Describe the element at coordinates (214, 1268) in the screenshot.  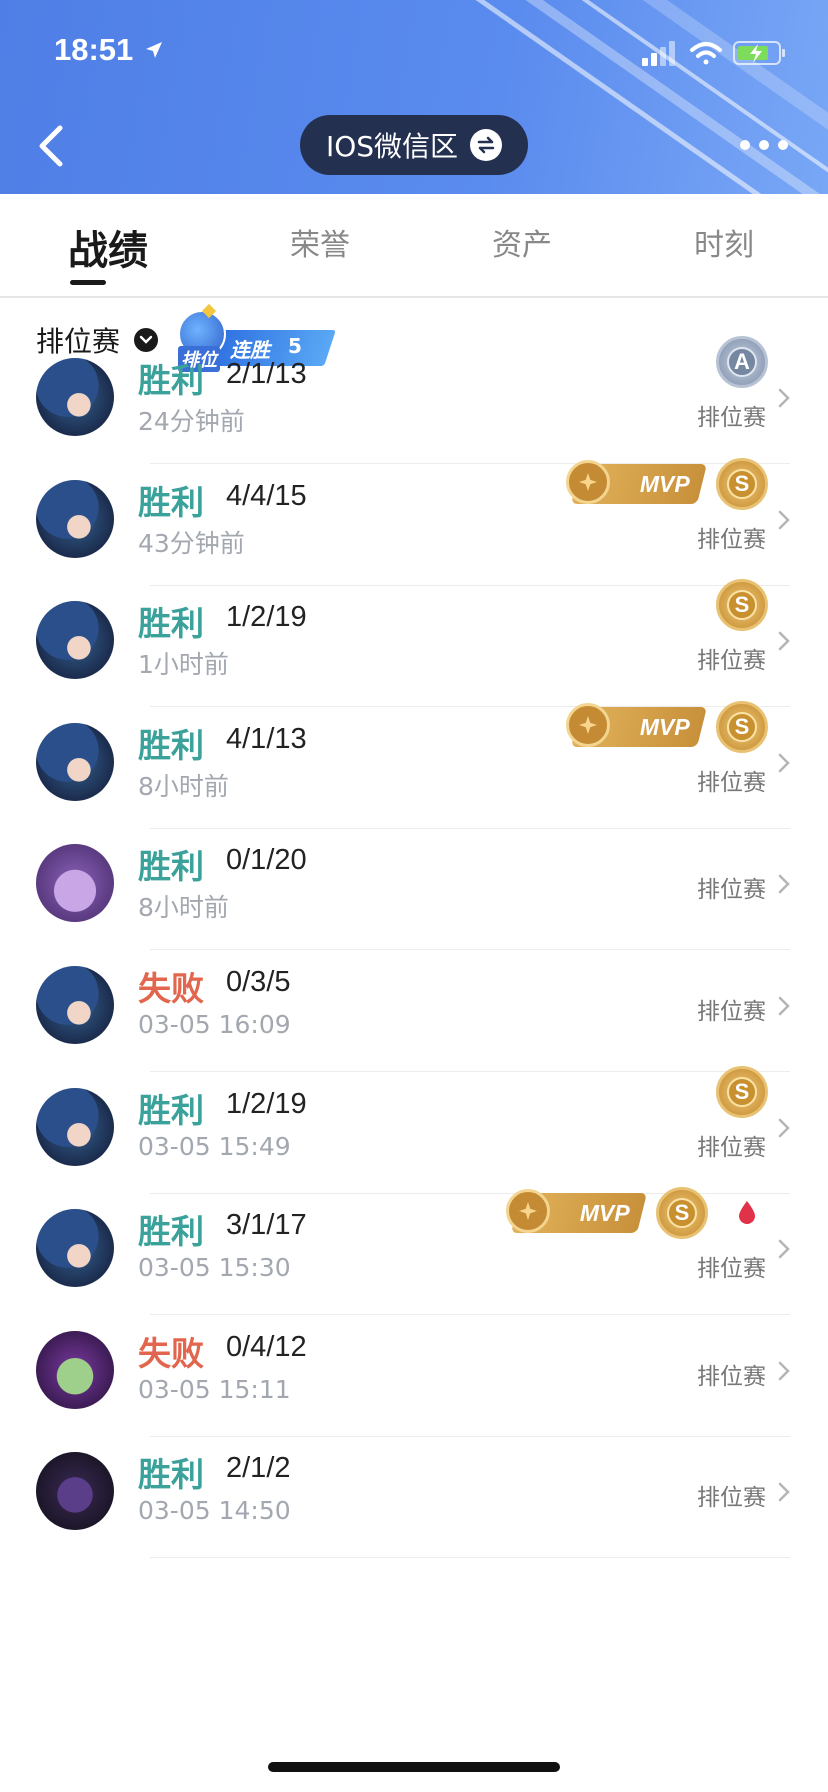
I see `match-time: 03-05 15:30` at that location.